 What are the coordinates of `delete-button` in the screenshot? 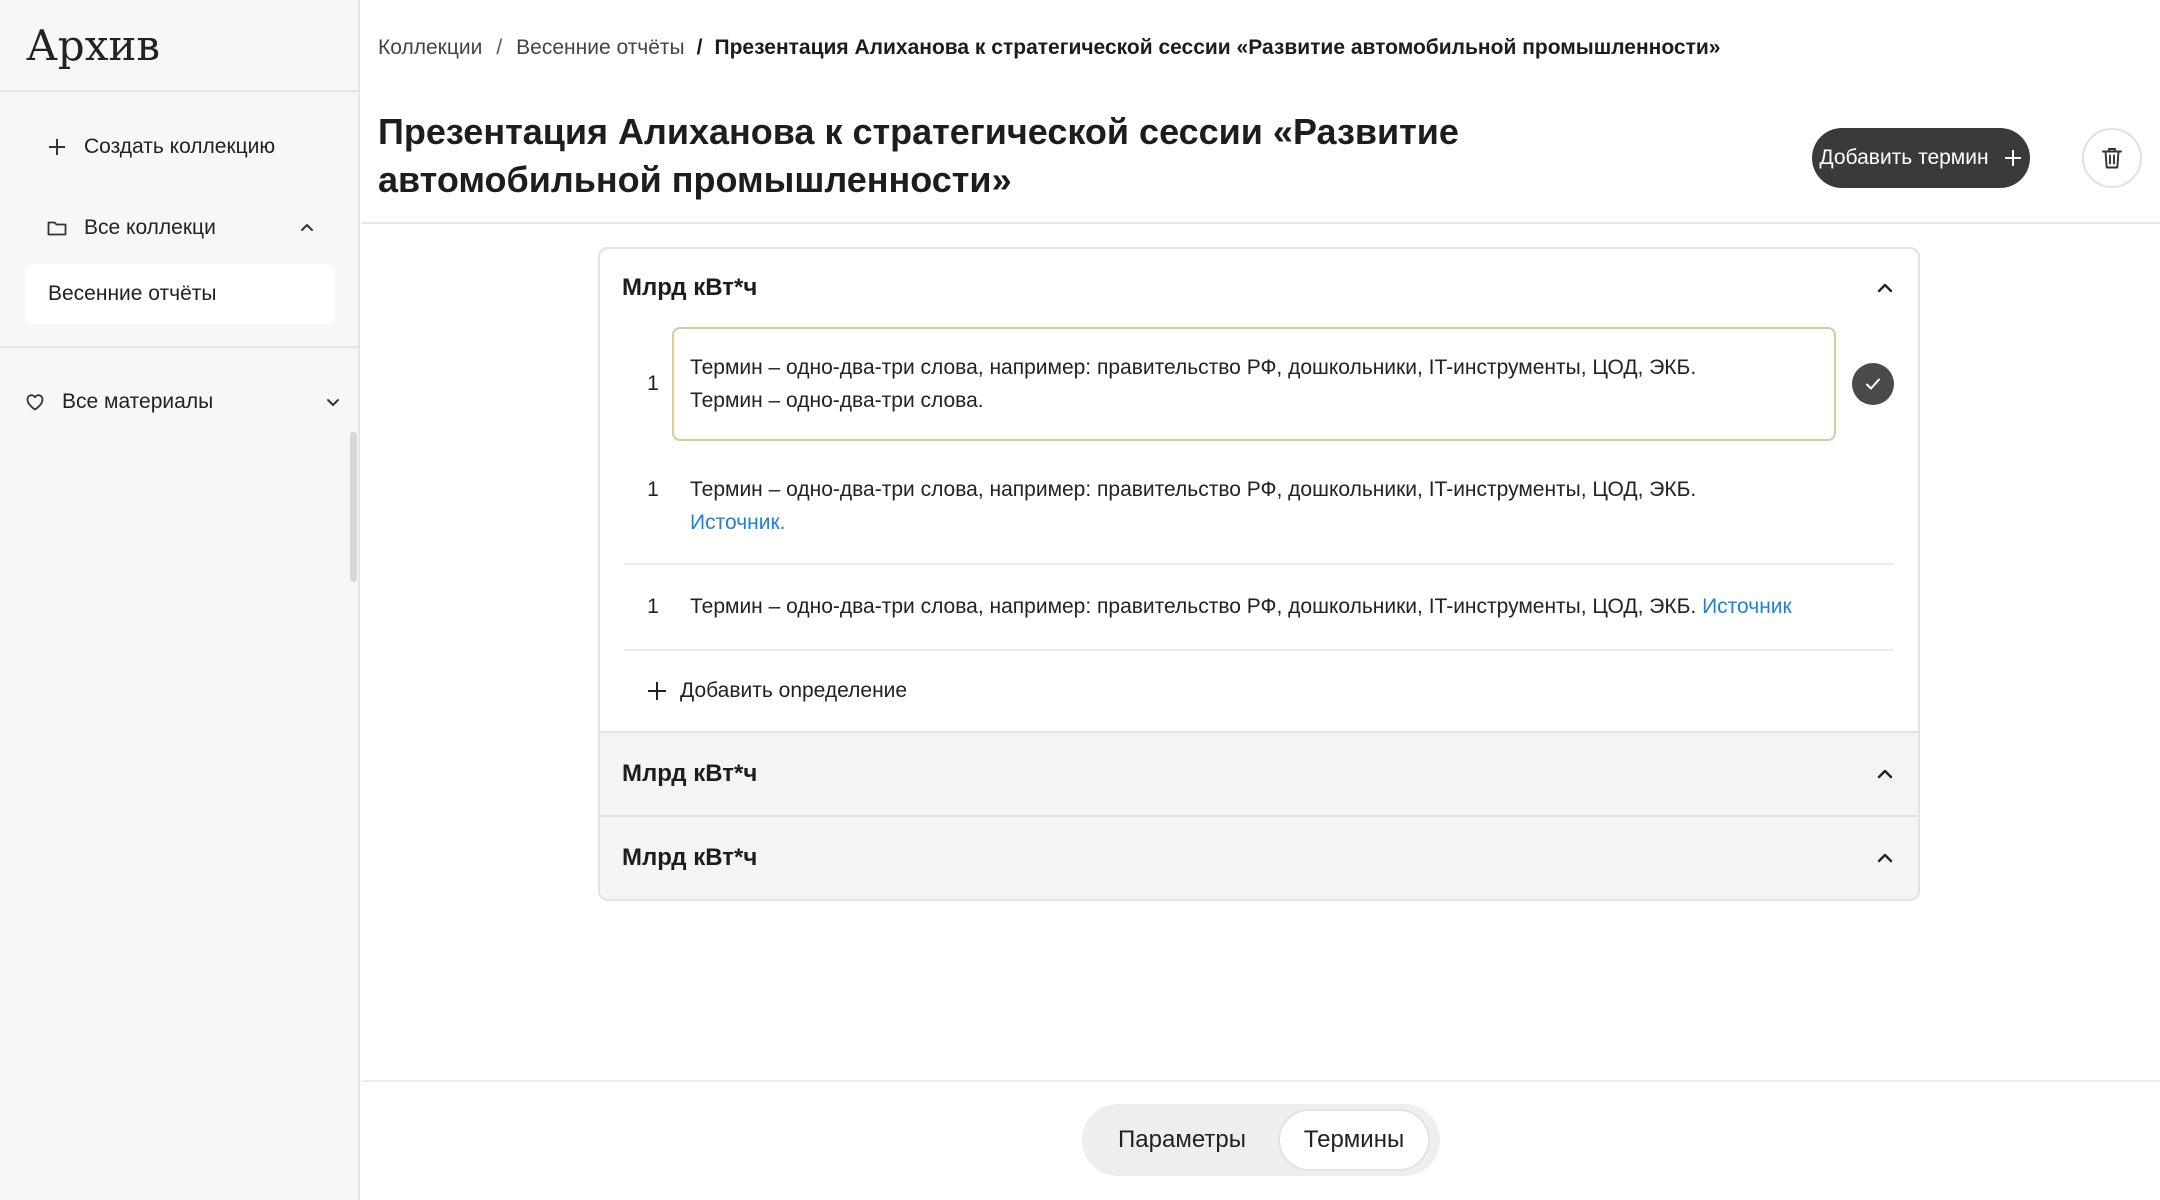 It's located at (2112, 158).